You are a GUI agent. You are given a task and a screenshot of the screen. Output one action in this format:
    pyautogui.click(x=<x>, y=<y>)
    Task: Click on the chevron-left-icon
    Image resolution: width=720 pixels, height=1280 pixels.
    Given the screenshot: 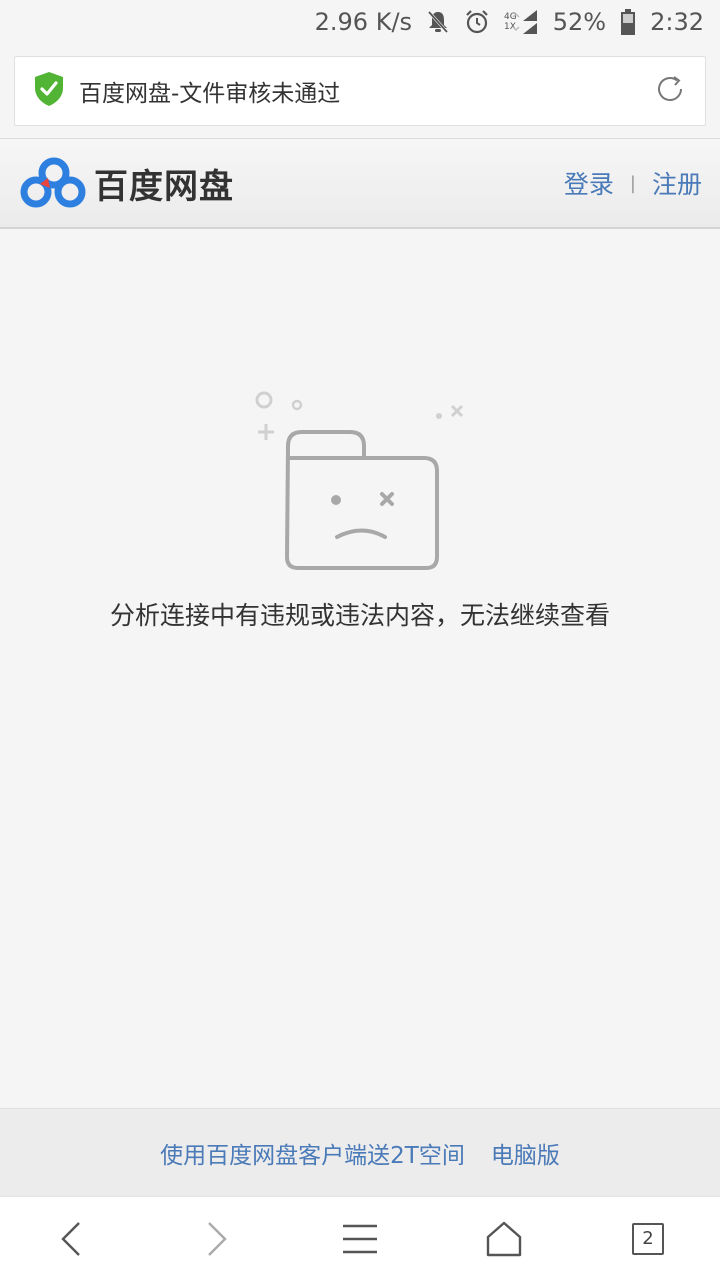 What is the action you would take?
    pyautogui.click(x=70, y=1238)
    